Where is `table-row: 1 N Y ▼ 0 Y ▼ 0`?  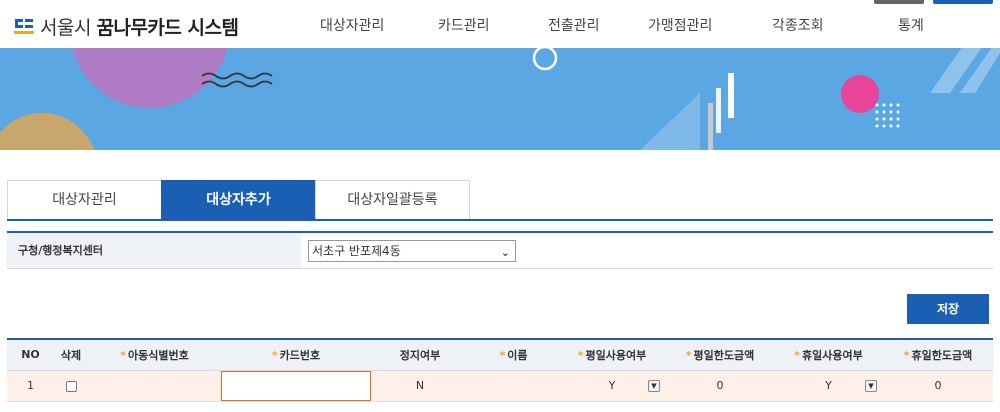
table-row: 1 N Y ▼ 0 Y ▼ 0 is located at coordinates (500, 386).